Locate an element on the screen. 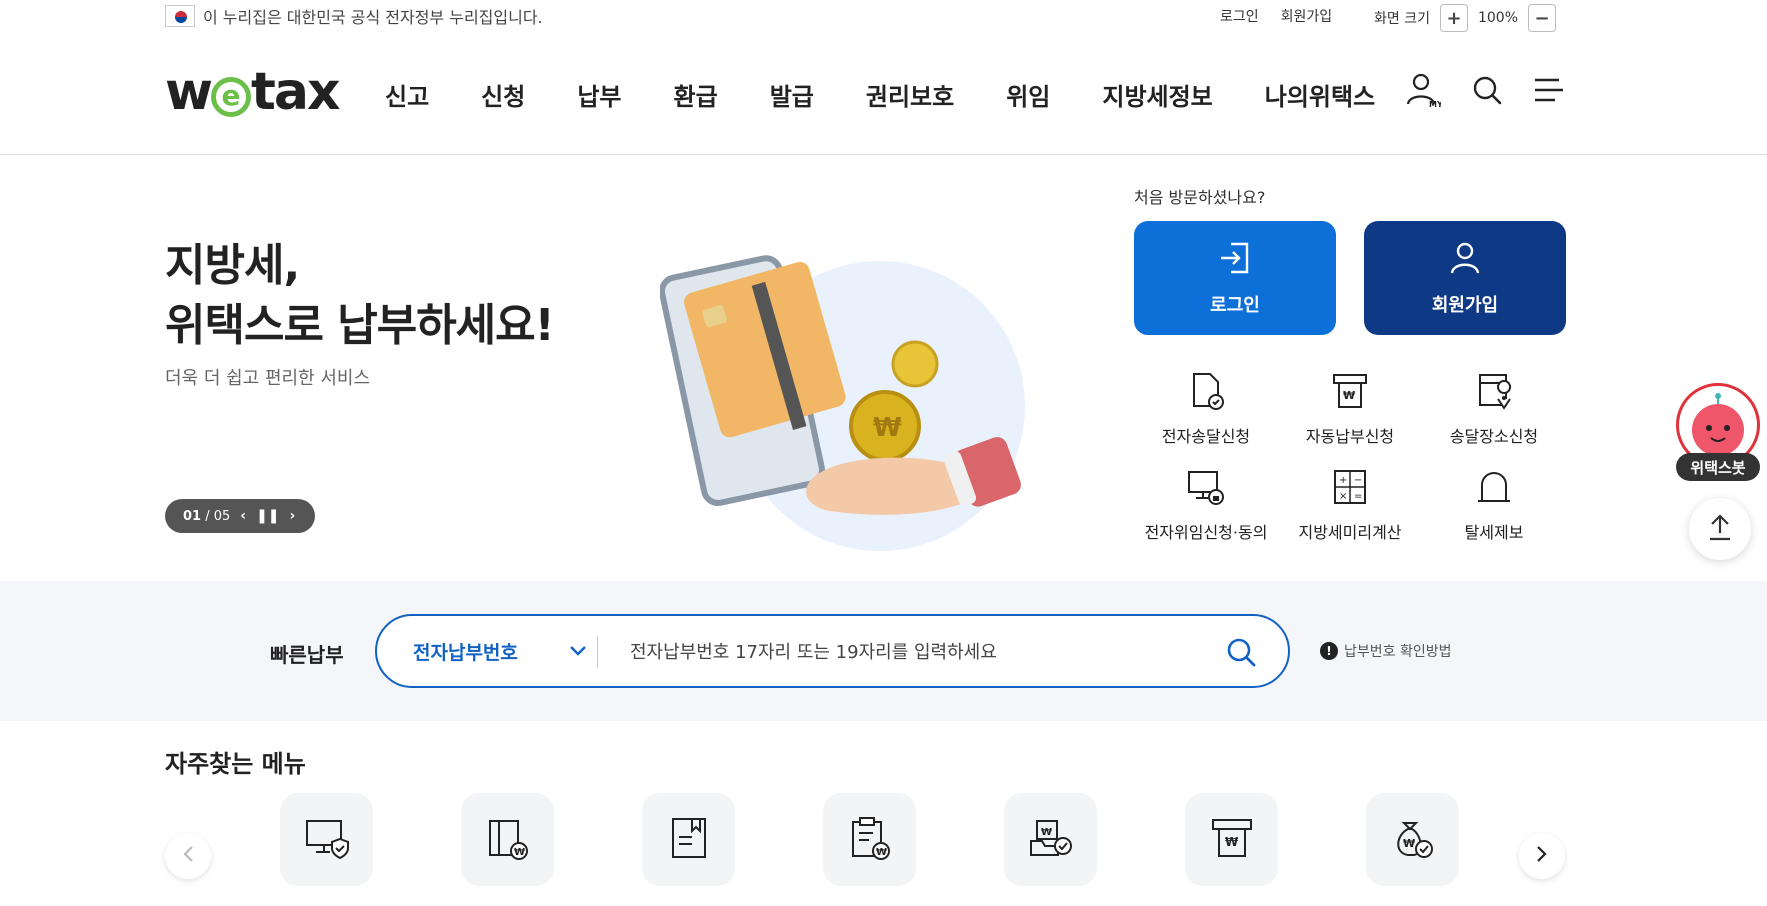 This screenshot has width=1767, height=906. frequent-prev-button is located at coordinates (188, 856).